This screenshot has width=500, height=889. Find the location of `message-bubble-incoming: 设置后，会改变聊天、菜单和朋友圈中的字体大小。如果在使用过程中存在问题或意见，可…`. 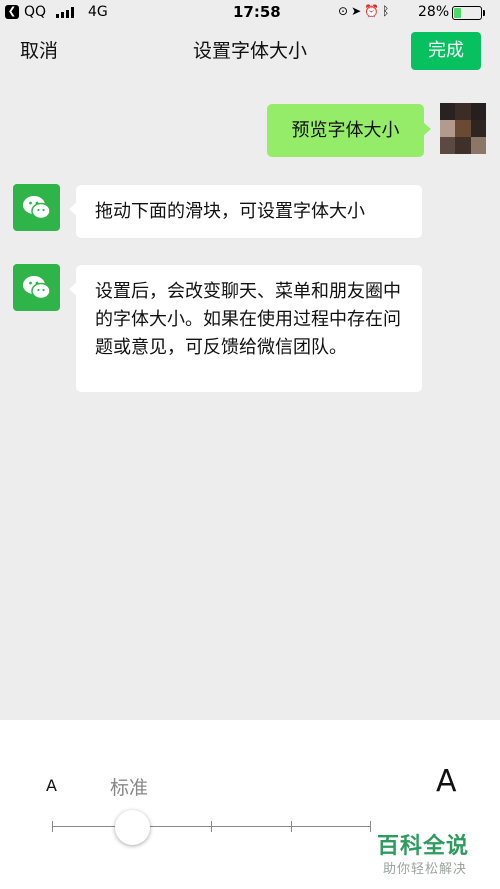

message-bubble-incoming: 设置后，会改变聊天、菜单和朋友圈中的字体大小。如果在使用过程中存在问题或意见，可… is located at coordinates (245, 328).